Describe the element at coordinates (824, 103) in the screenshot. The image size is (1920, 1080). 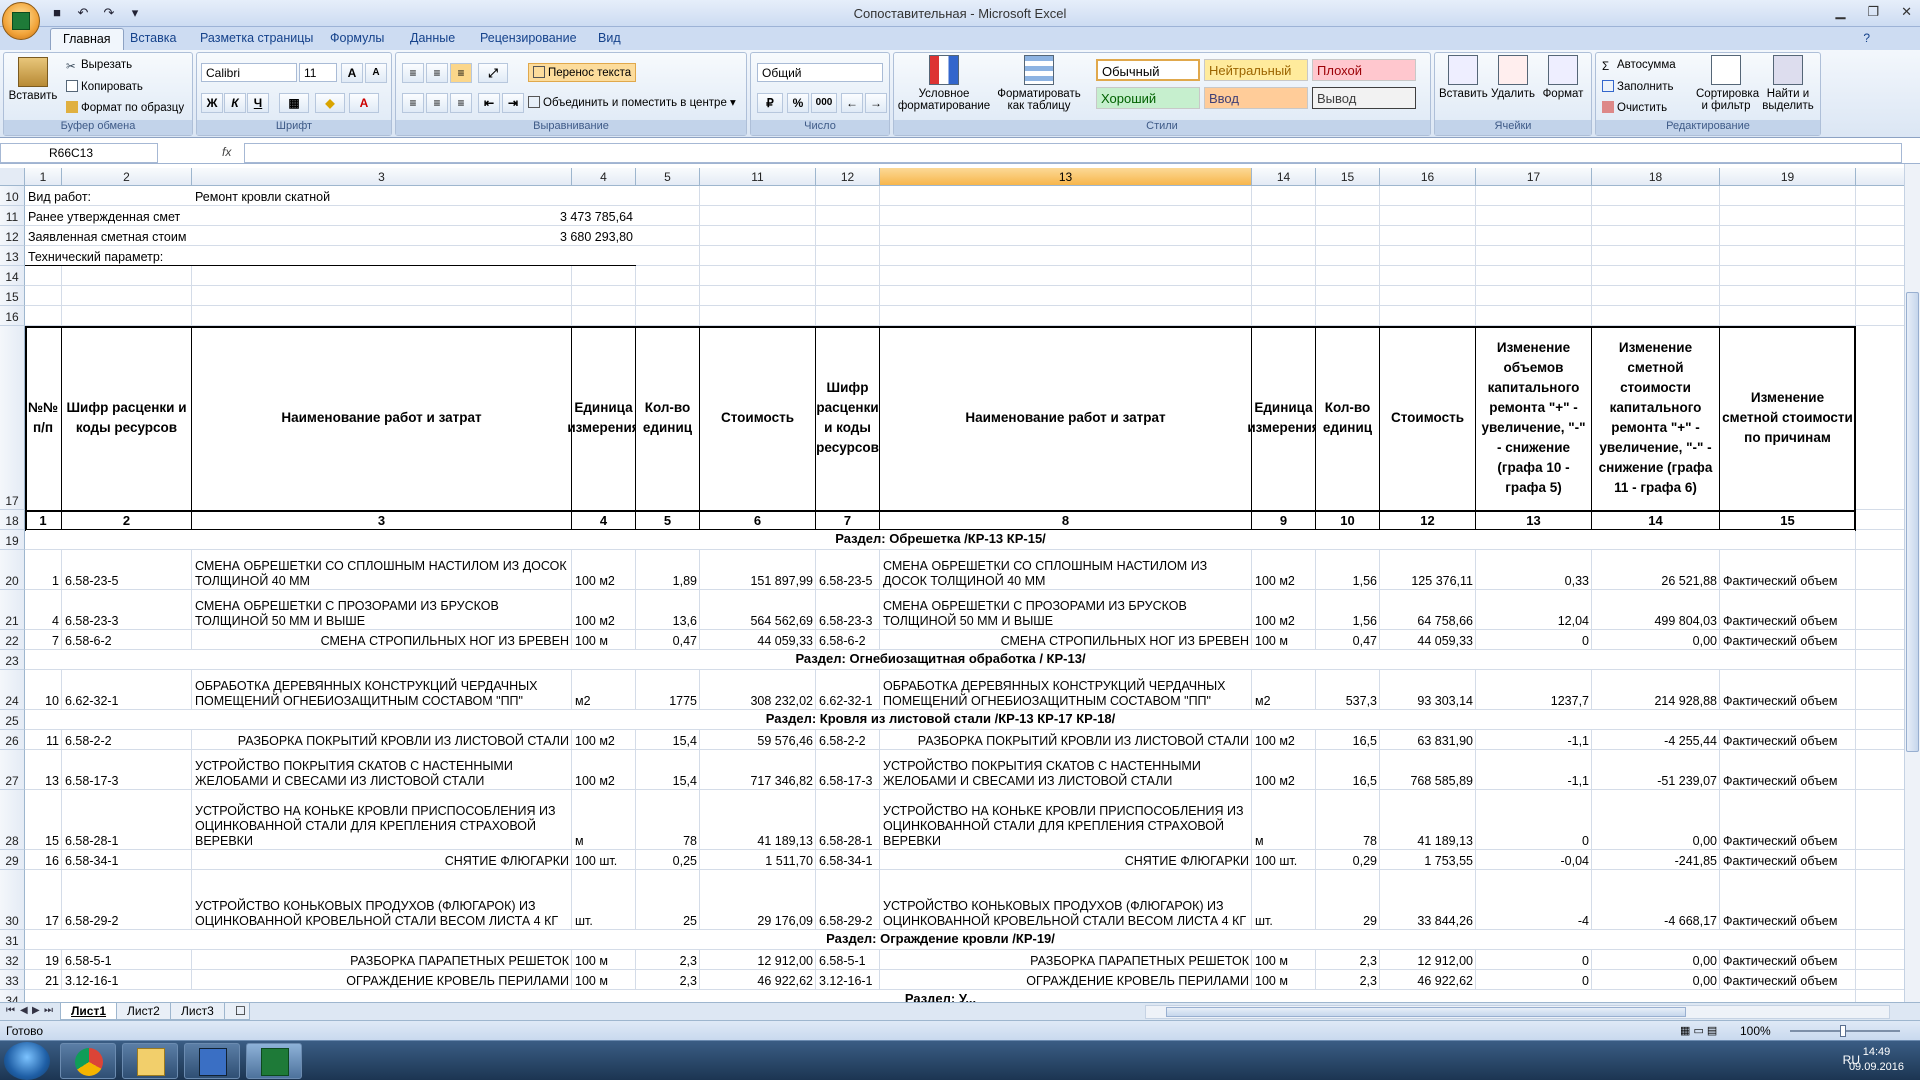
I see `thousands-button: 000` at that location.